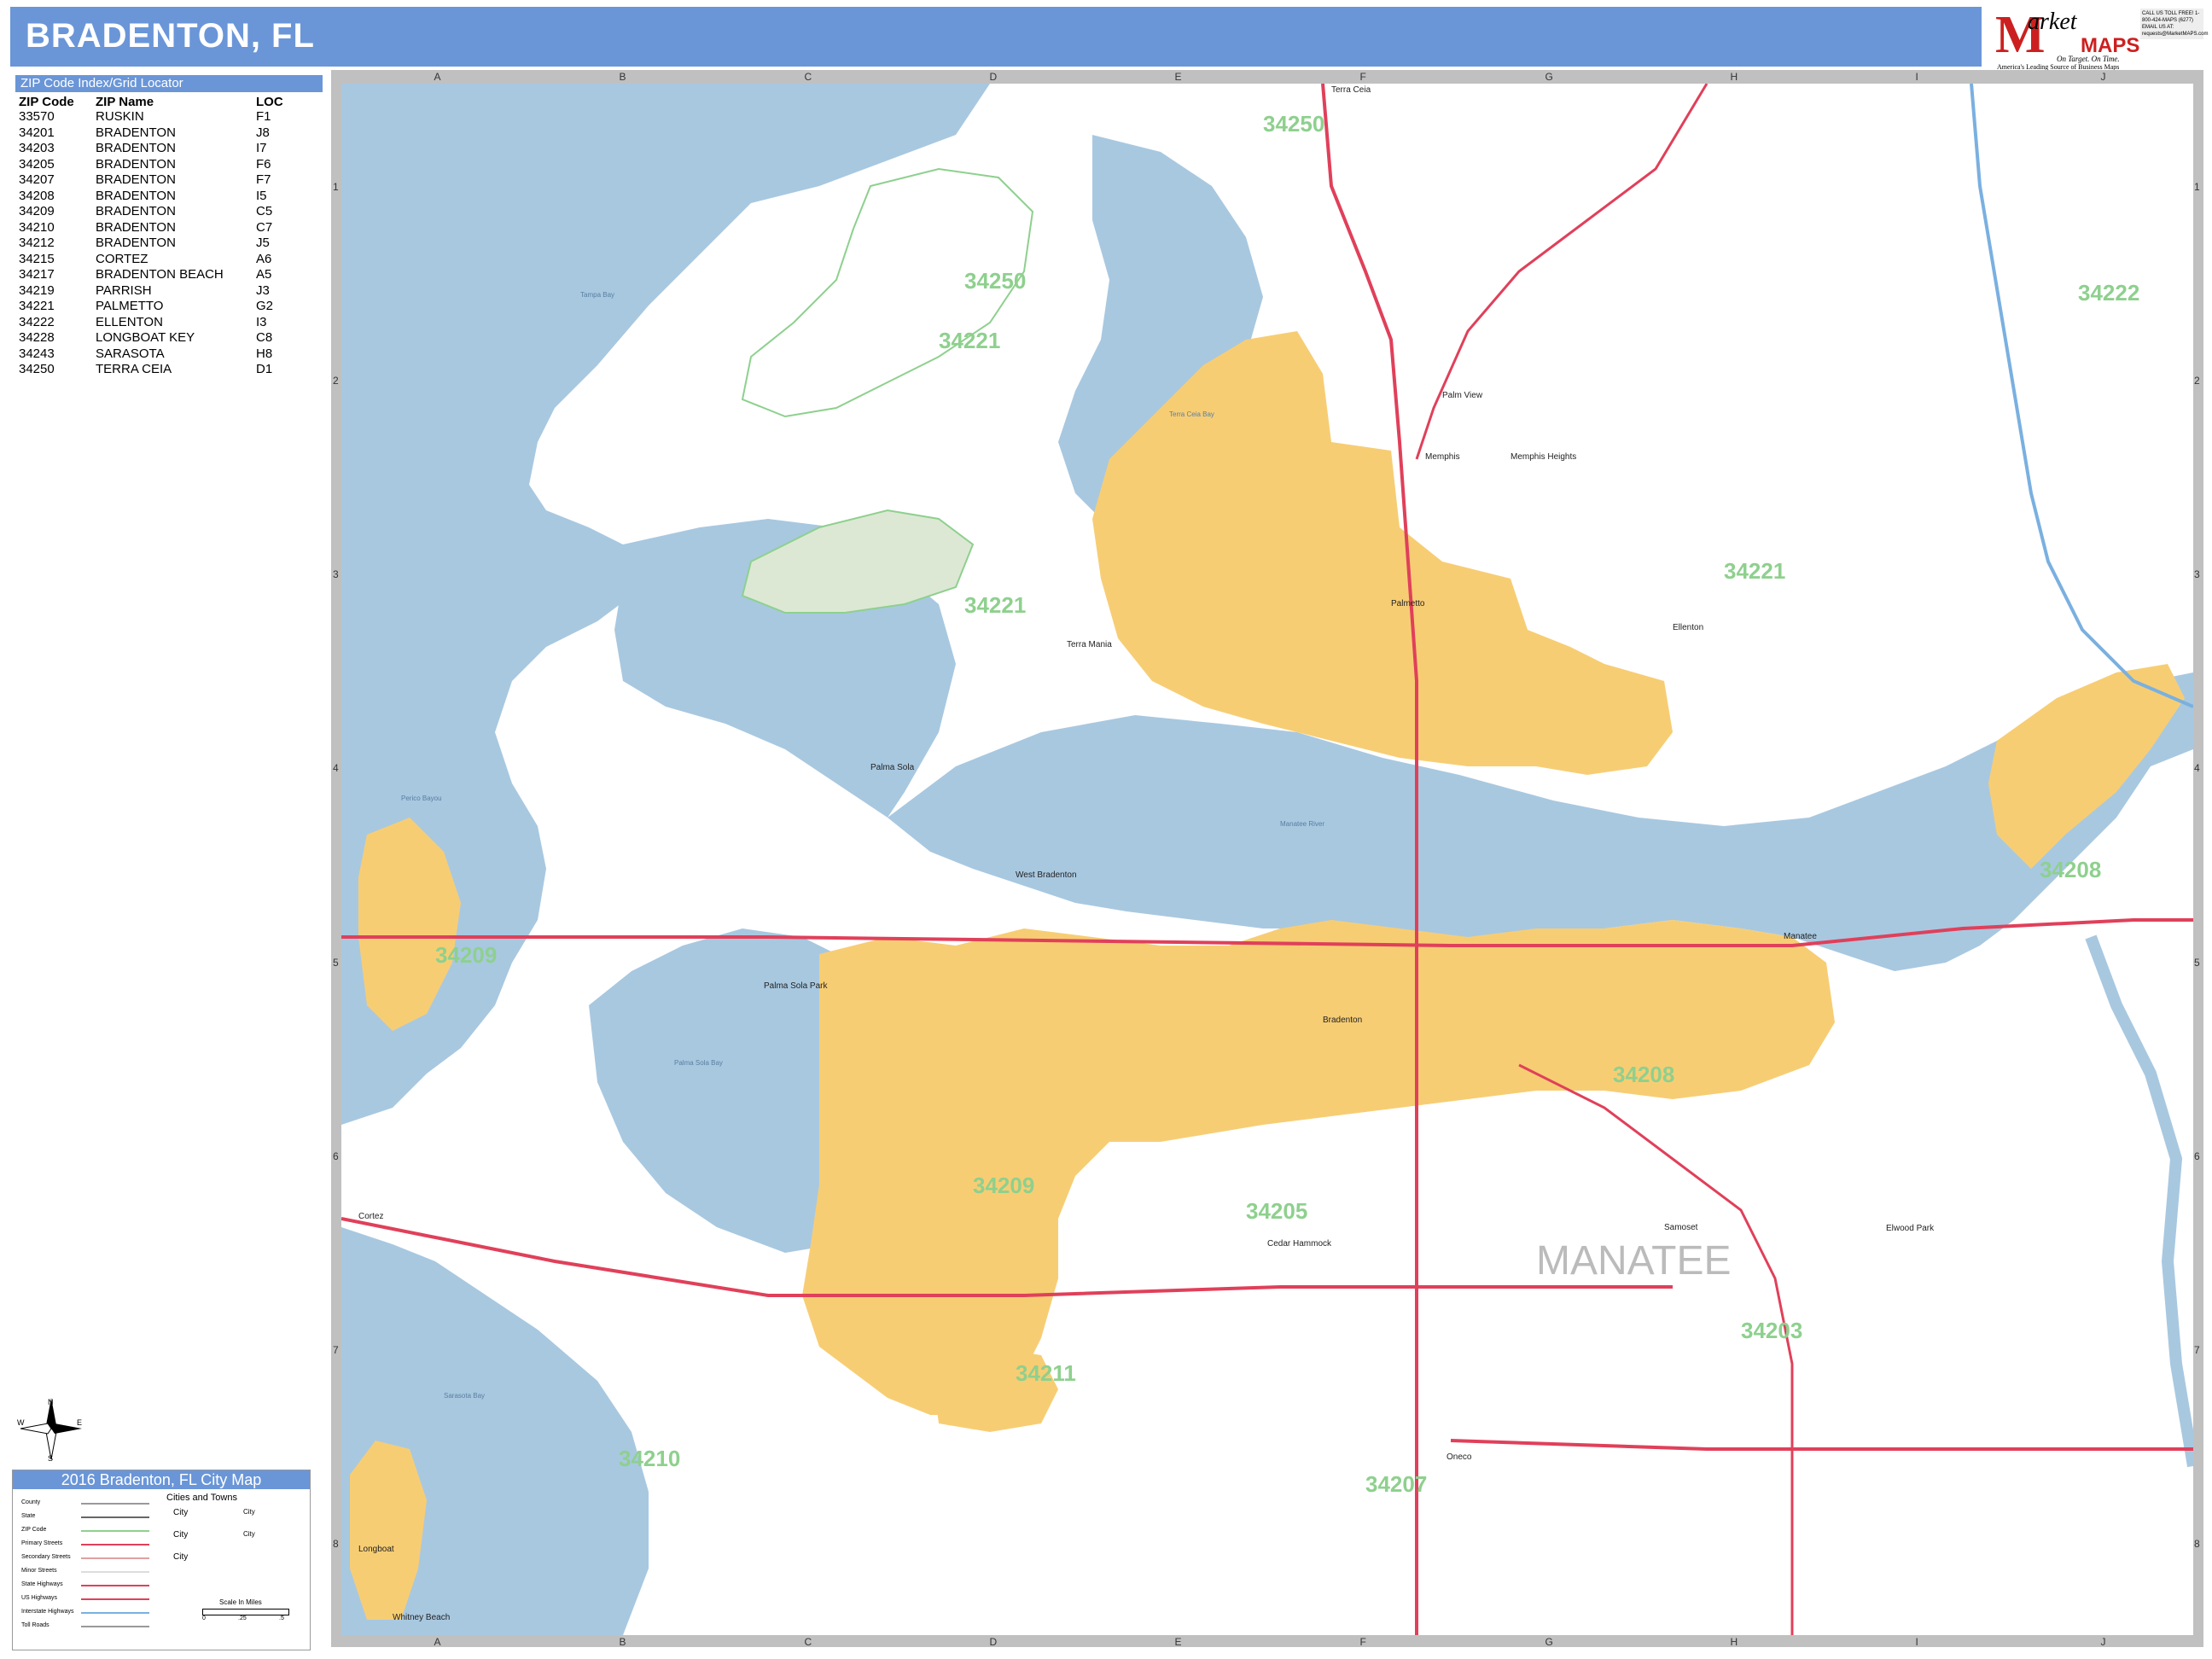  What do you see at coordinates (163, 117) in the screenshot?
I see `zip-index-row: 33570 RUSKIN F1` at bounding box center [163, 117].